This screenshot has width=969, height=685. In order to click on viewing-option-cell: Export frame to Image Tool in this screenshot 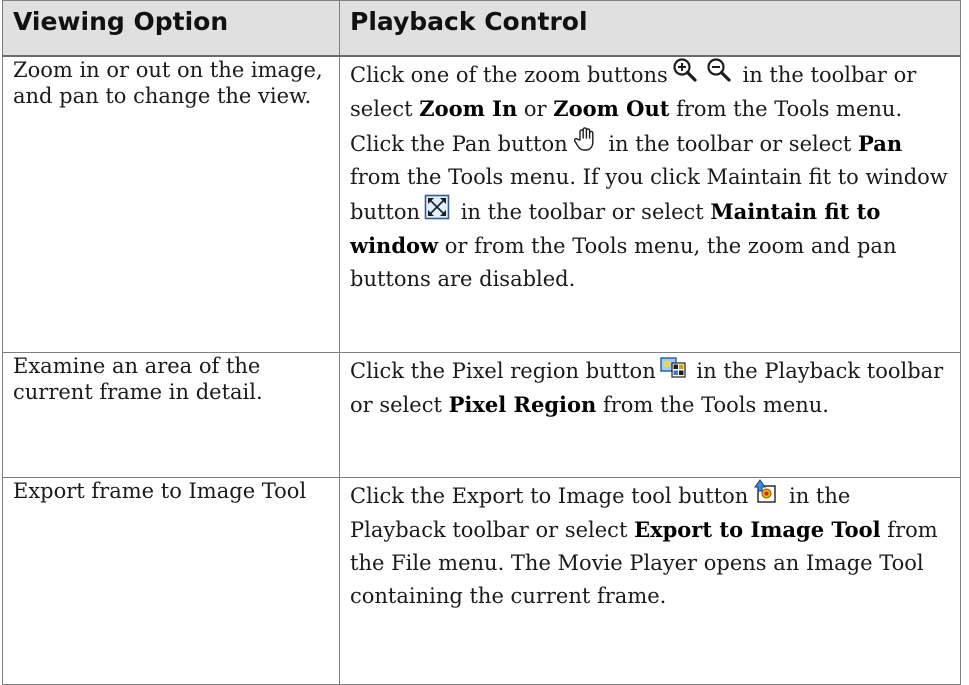, I will do `click(171, 581)`.